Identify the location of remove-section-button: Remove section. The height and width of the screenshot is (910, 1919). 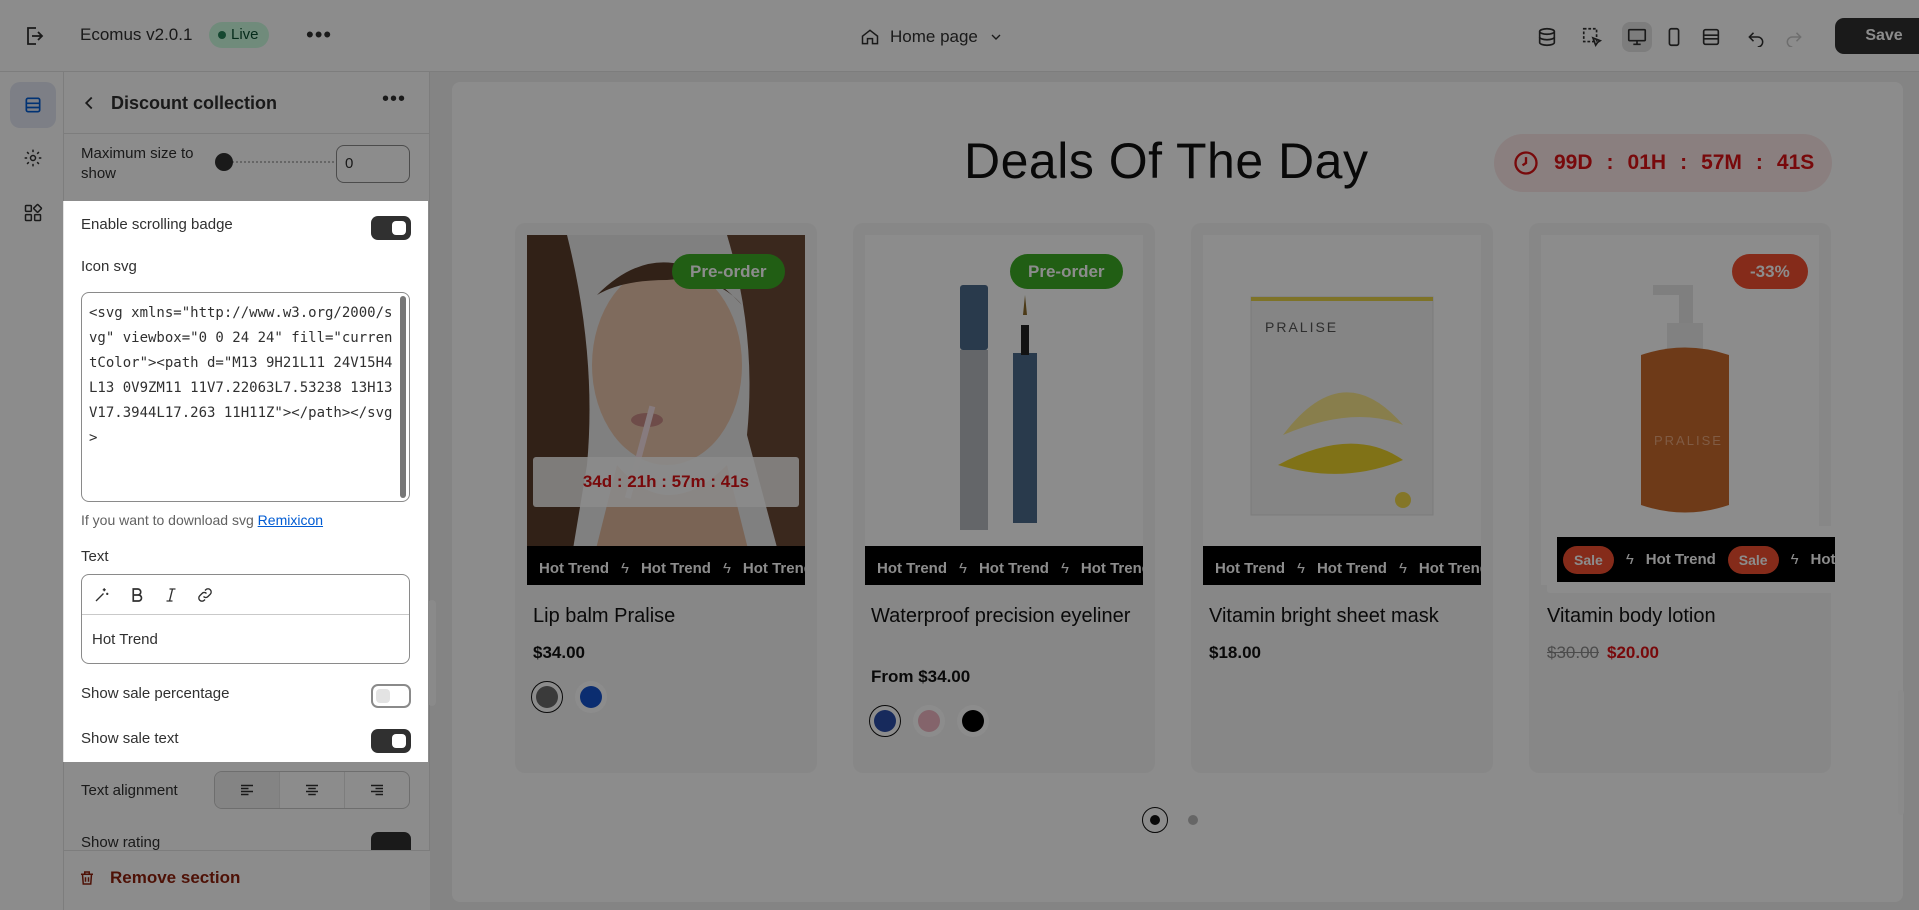
(159, 878).